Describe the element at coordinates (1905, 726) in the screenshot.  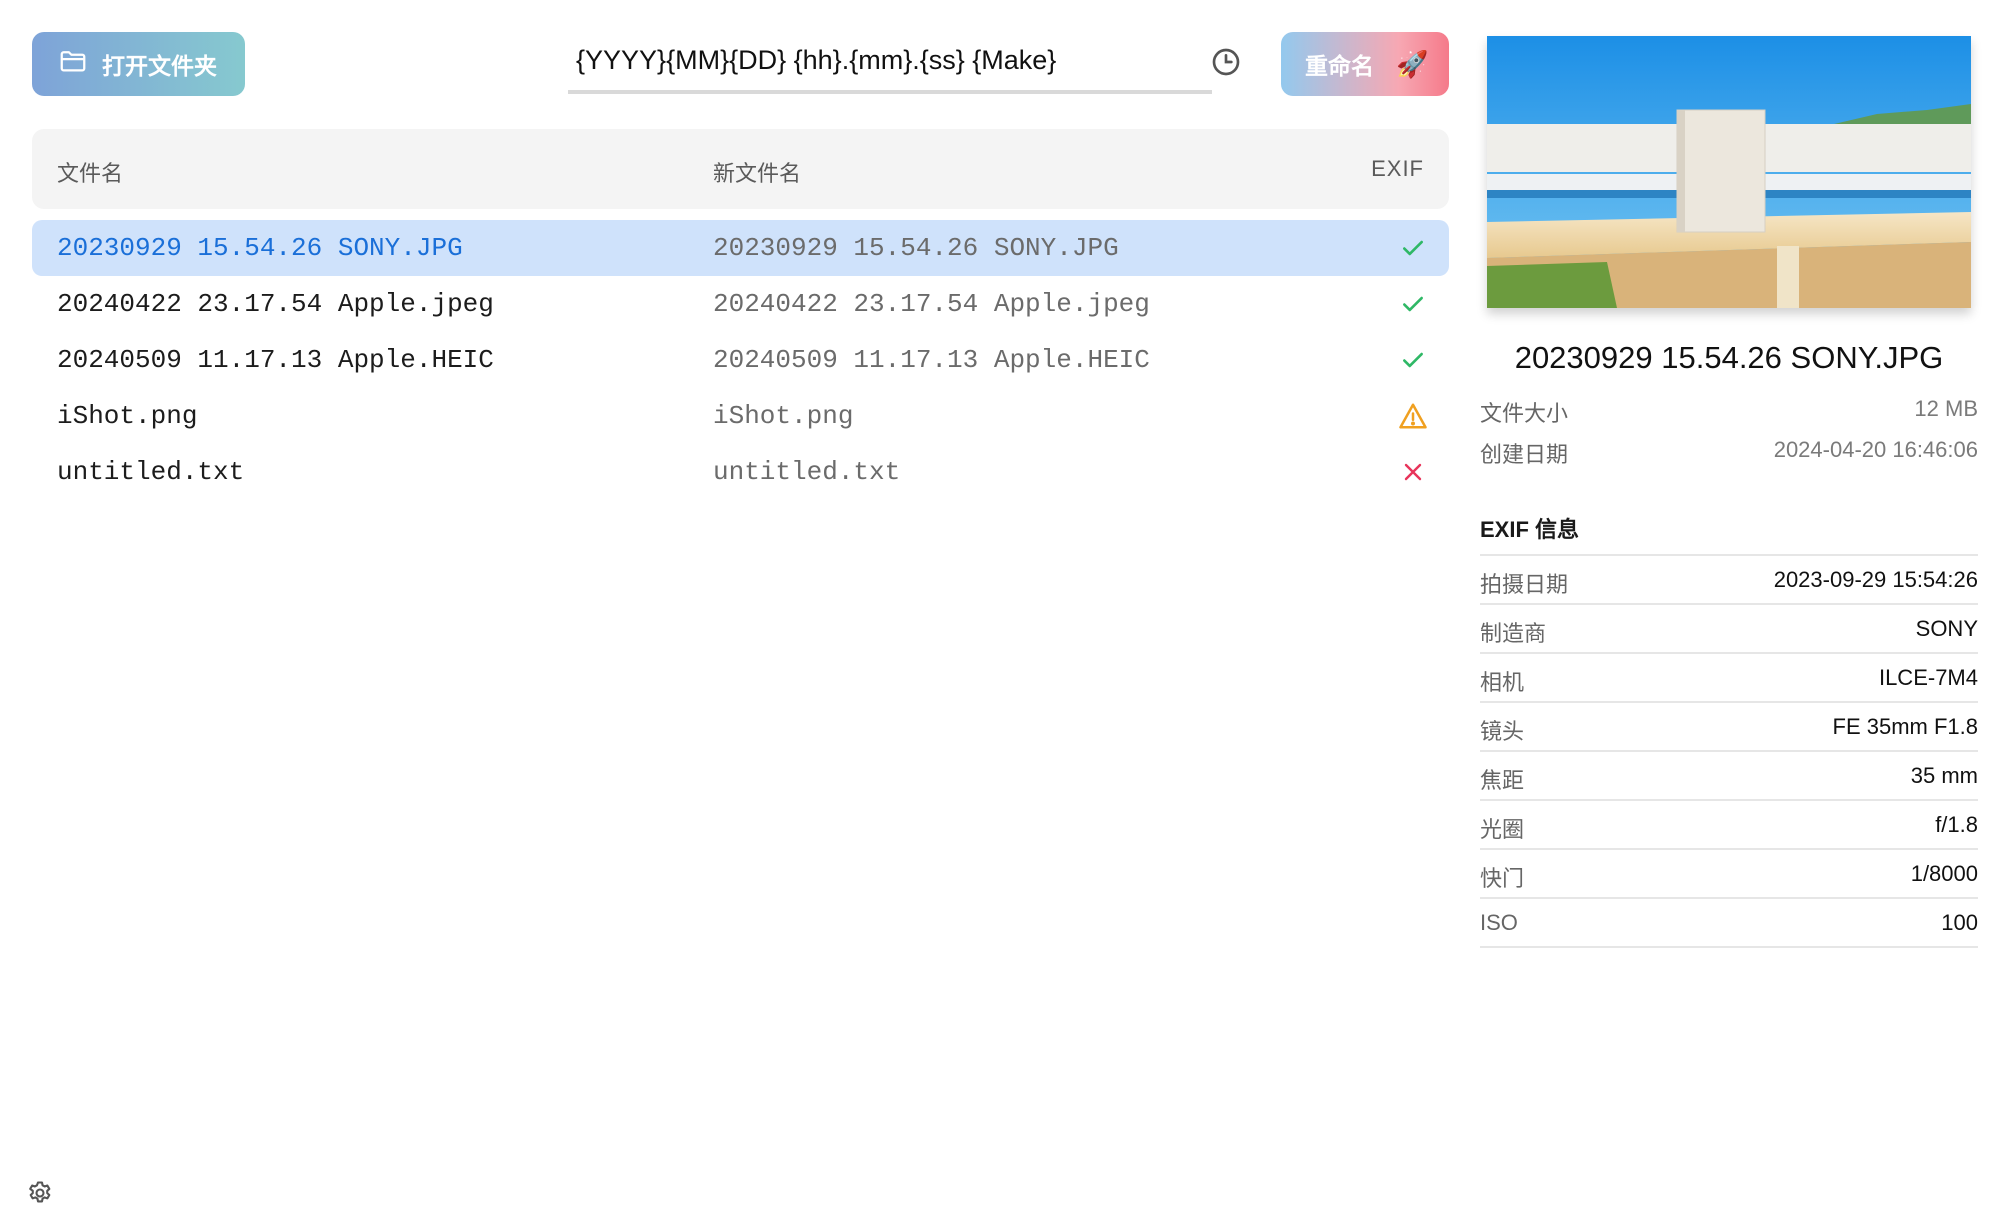
I see `exif-value: FE 35mm F1.8` at that location.